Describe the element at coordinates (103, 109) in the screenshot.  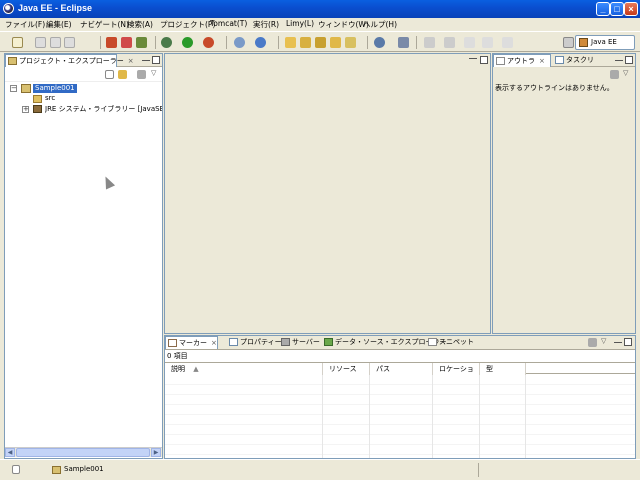
I see `tree-item-jre-library: JRE システム・ライブラリー [JavaSE-1.6` at that location.